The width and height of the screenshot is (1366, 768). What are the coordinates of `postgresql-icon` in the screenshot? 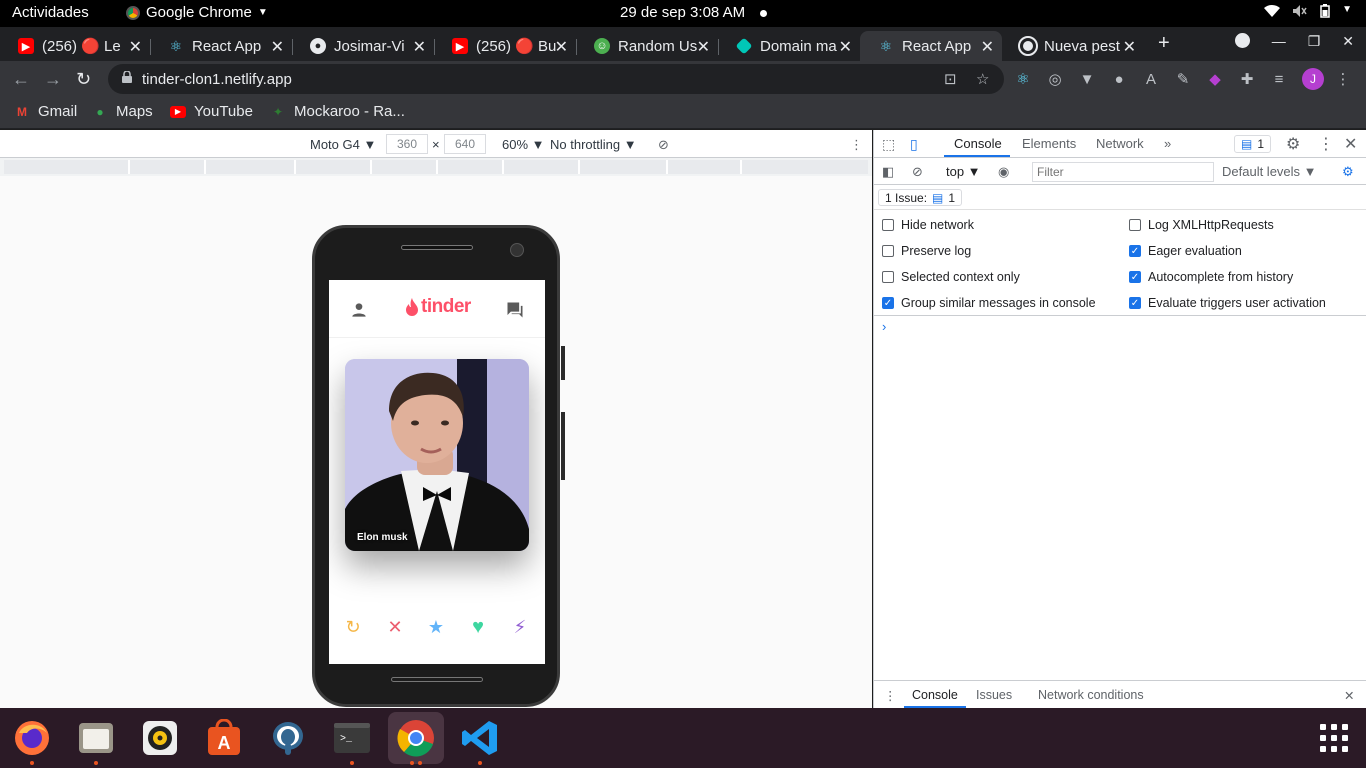 It's located at (288, 738).